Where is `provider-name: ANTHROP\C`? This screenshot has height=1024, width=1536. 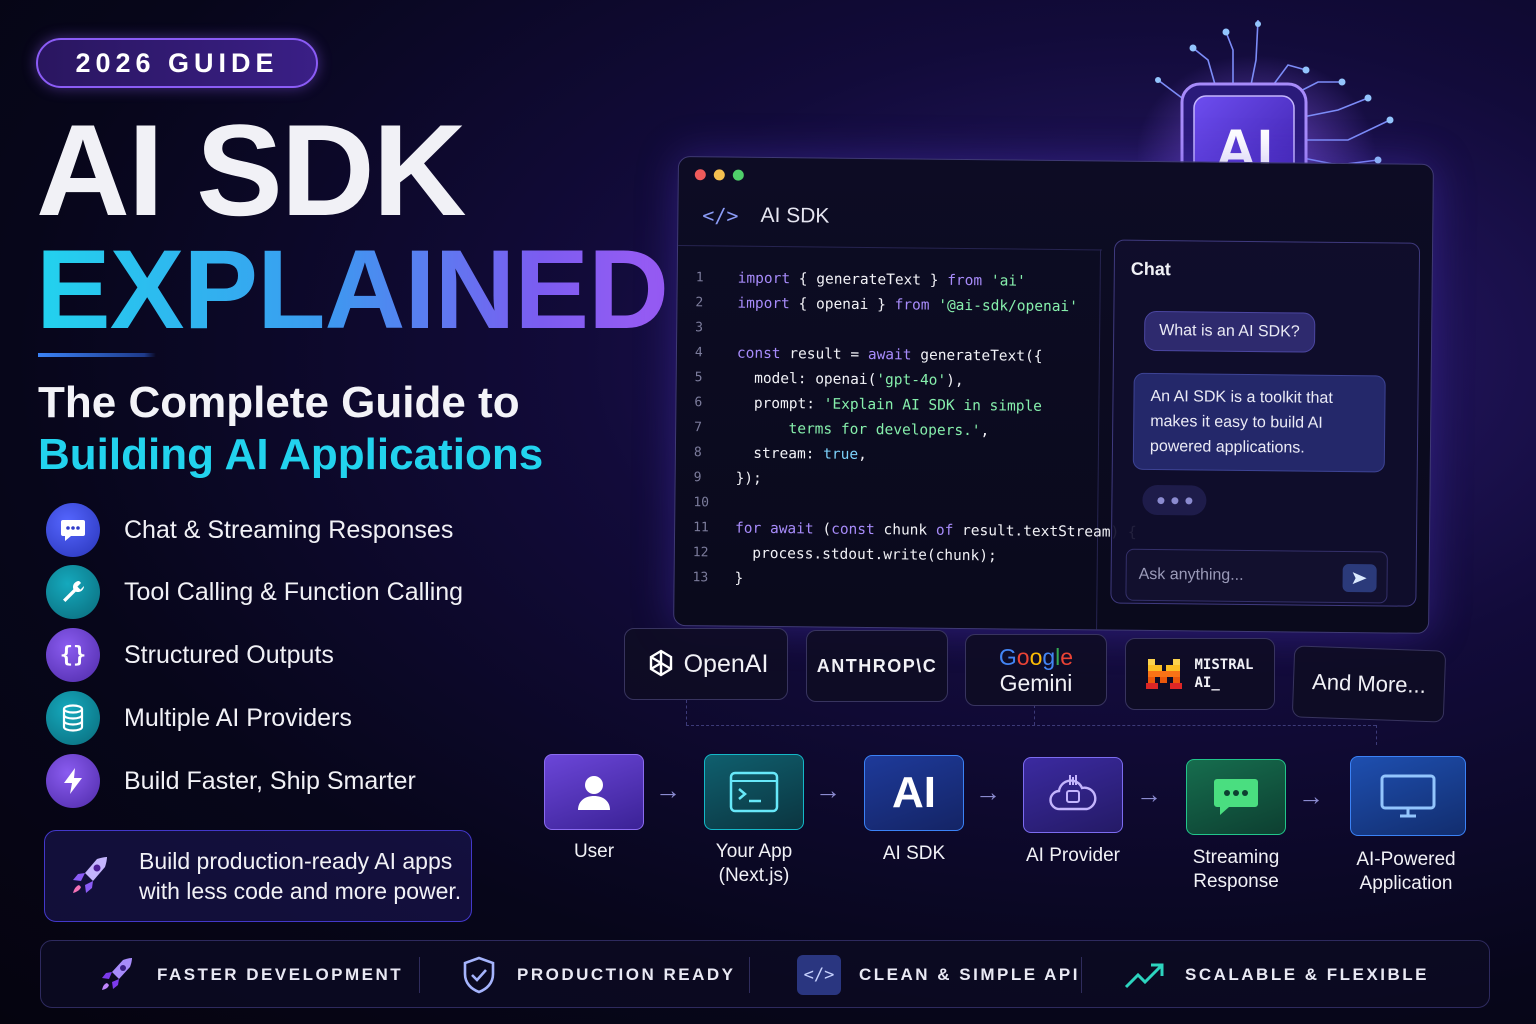
provider-name: ANTHROP\C is located at coordinates (877, 665).